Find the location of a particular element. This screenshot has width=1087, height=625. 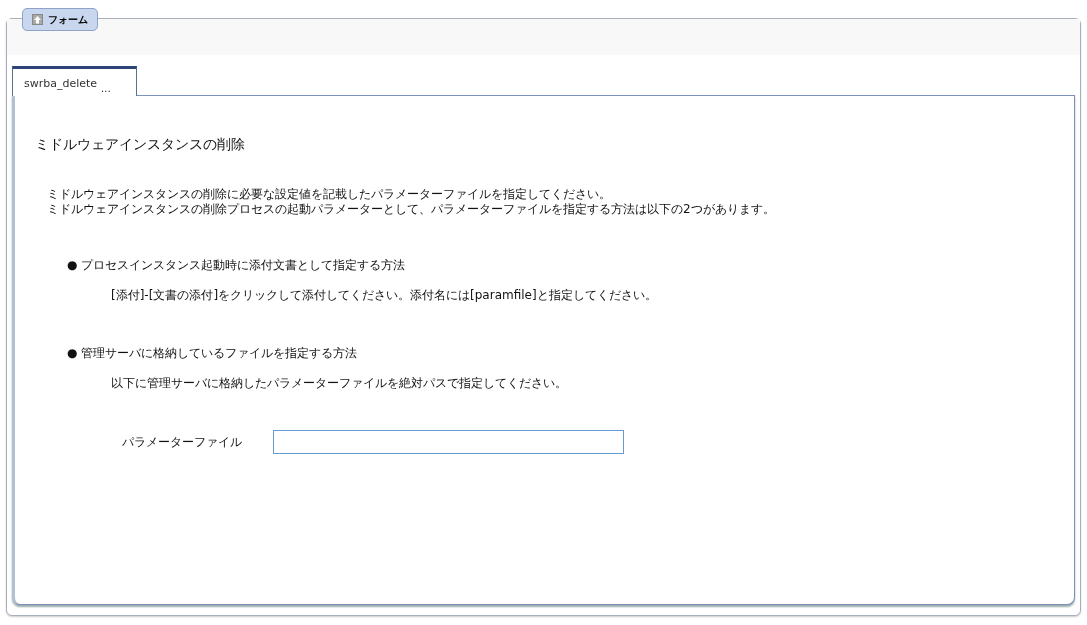

instruction-text: ミドルウェアインスタンスの削除プロセスの起動パラメーターとして、パラメーターファイルを指定する方法は以下の2つがあります。 is located at coordinates (411, 209).